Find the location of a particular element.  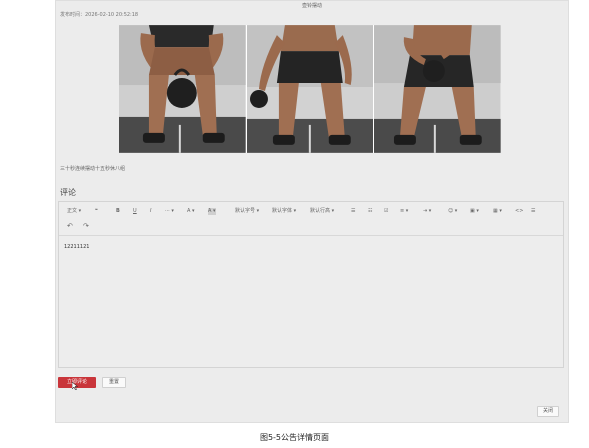

code-icon: <> is located at coordinates (519, 211).